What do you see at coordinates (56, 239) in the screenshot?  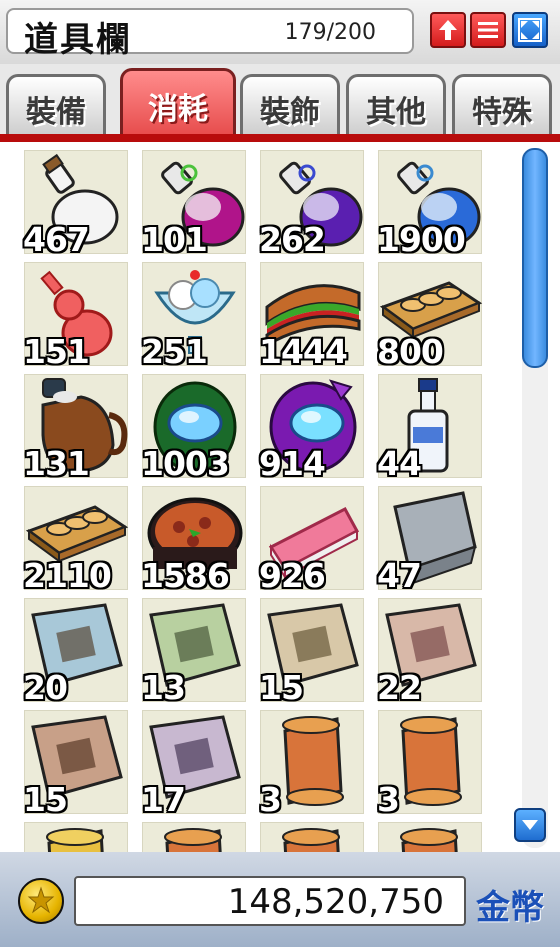 I see `item-quantity: 467` at bounding box center [56, 239].